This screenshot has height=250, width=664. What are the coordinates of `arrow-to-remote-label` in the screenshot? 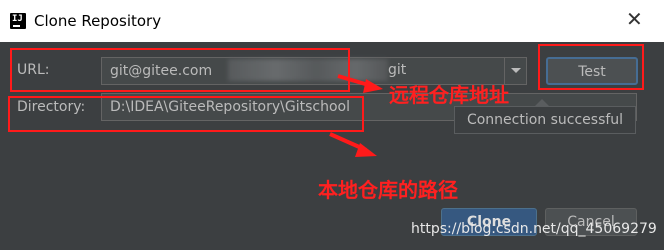 It's located at (360, 83).